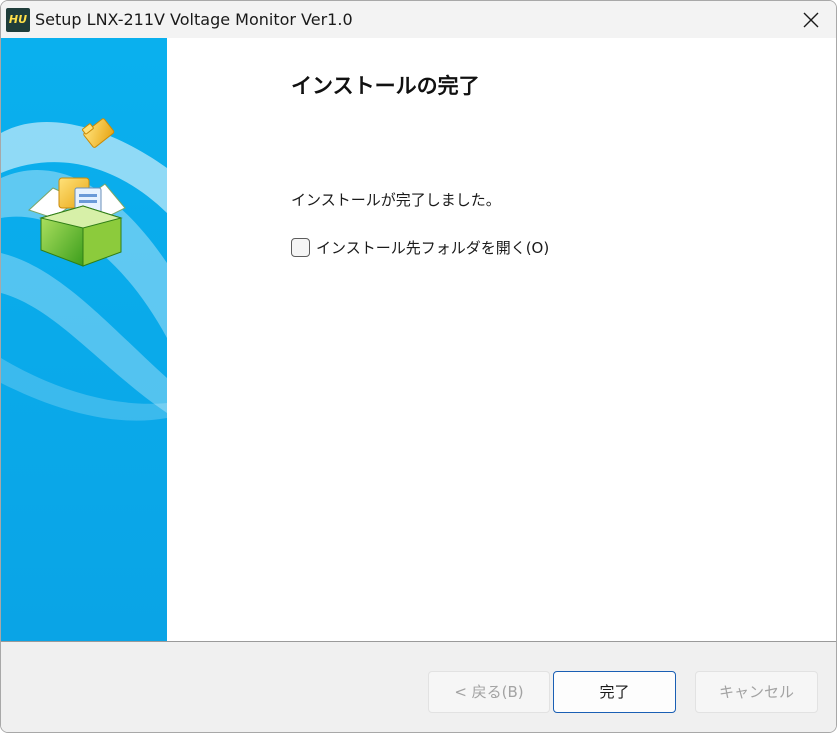 This screenshot has width=837, height=733. What do you see at coordinates (418, 686) in the screenshot?
I see `button-bar: < 戻る(B) 完了 キャンセル` at bounding box center [418, 686].